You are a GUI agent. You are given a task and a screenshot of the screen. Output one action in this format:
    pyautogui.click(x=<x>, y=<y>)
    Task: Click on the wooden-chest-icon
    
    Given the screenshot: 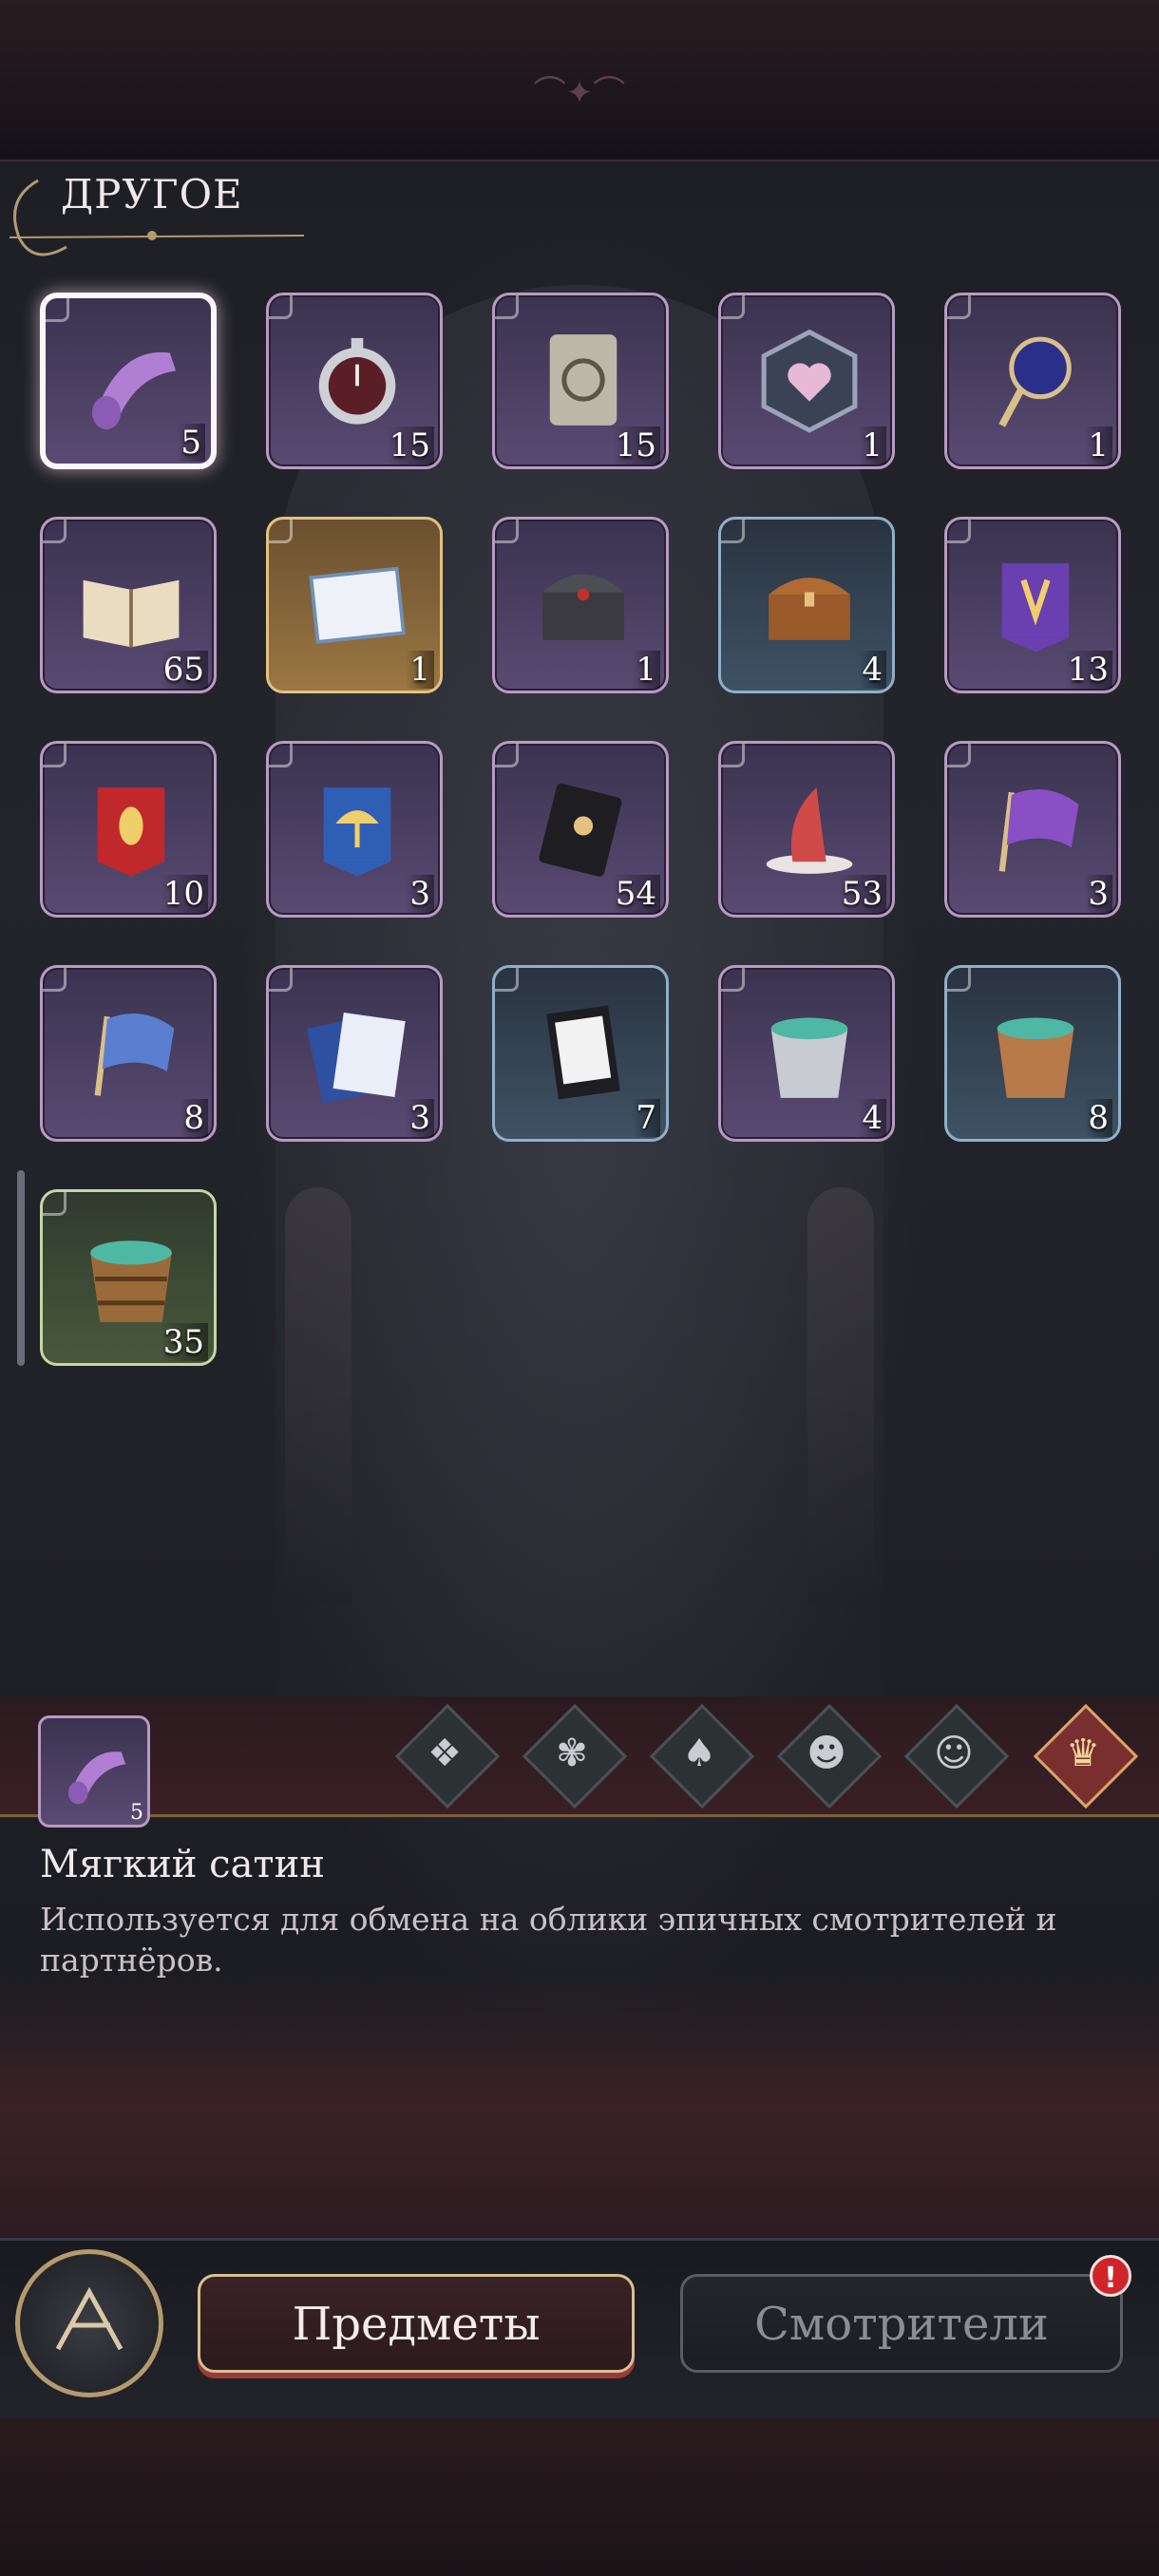 What is the action you would take?
    pyautogui.click(x=809, y=609)
    